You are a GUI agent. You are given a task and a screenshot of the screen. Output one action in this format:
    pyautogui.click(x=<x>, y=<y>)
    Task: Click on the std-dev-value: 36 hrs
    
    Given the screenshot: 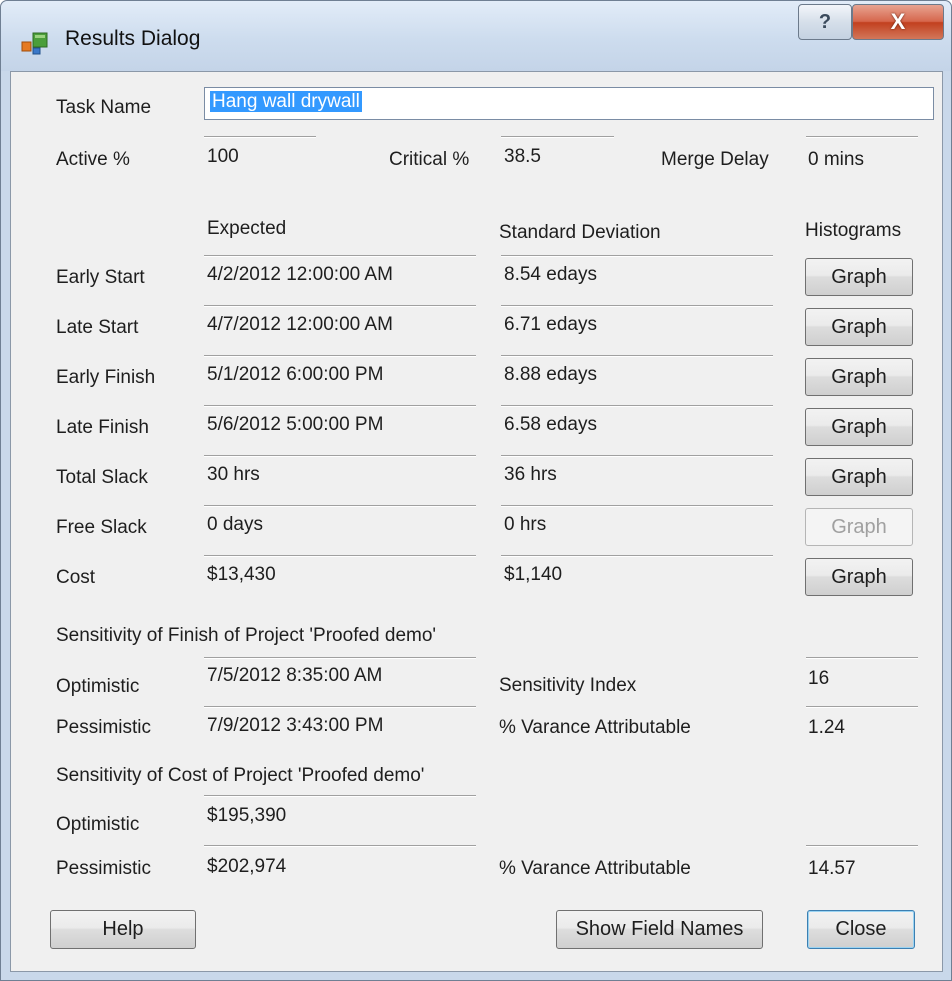 What is the action you would take?
    pyautogui.click(x=530, y=474)
    